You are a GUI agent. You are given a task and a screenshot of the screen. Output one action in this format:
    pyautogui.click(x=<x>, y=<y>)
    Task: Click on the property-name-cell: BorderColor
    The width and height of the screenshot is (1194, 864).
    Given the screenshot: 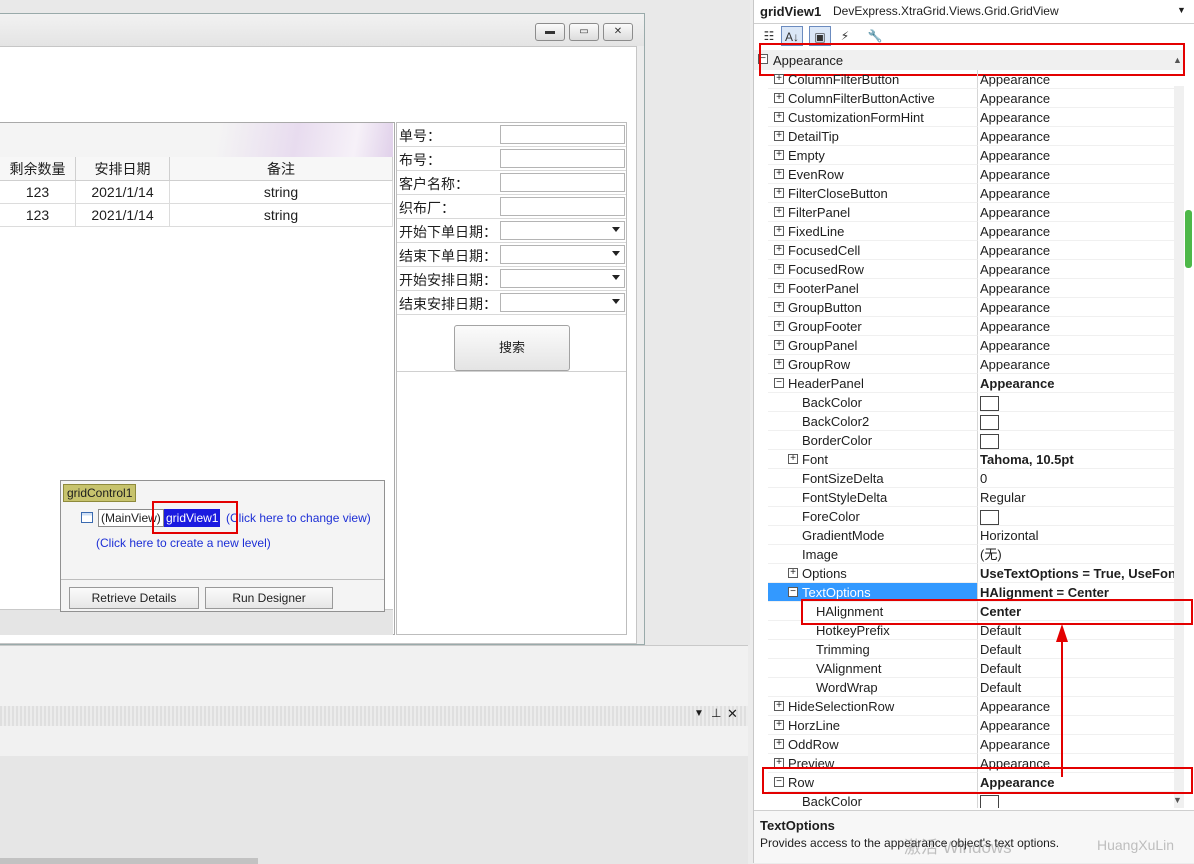 What is the action you would take?
    pyautogui.click(x=873, y=440)
    